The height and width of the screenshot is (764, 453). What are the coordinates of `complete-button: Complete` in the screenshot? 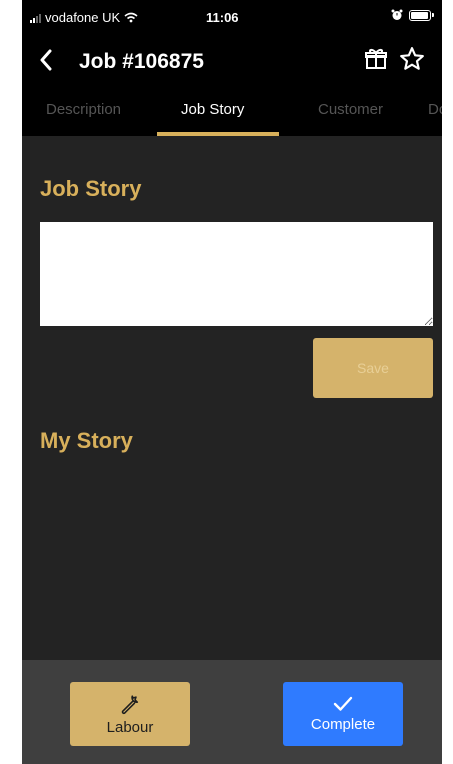 It's located at (343, 714).